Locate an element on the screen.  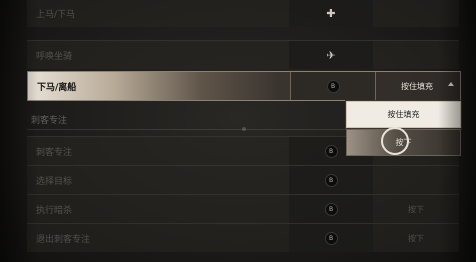
input-mode-dropdown: 按住填充 按下 is located at coordinates (403, 128).